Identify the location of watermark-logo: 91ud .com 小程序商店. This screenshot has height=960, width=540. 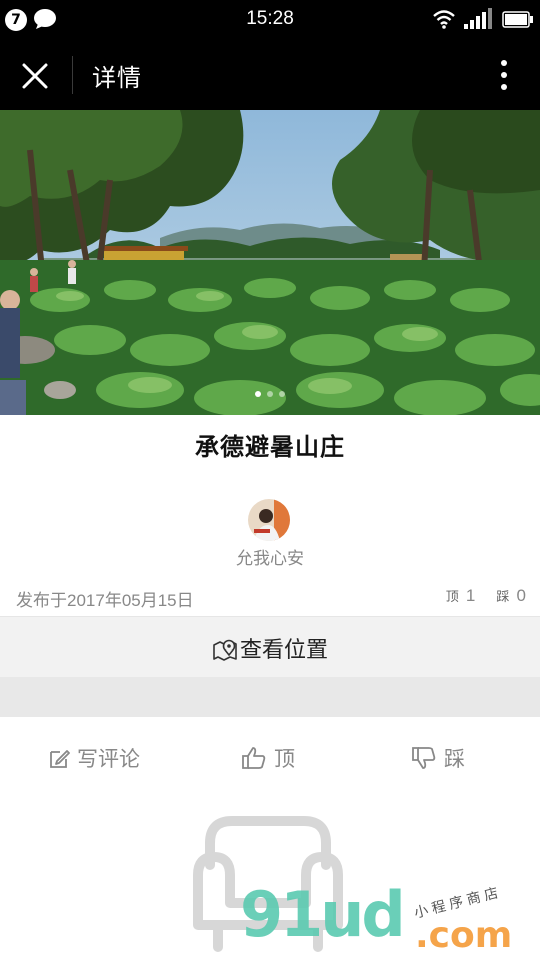
(388, 920).